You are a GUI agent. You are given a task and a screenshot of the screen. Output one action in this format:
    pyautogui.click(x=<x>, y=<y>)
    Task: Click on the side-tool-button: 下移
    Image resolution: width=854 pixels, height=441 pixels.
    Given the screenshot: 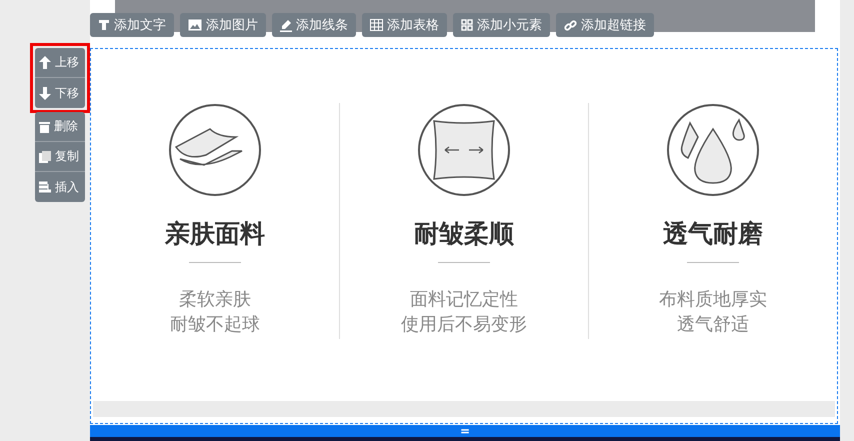 What is the action you would take?
    pyautogui.click(x=60, y=93)
    